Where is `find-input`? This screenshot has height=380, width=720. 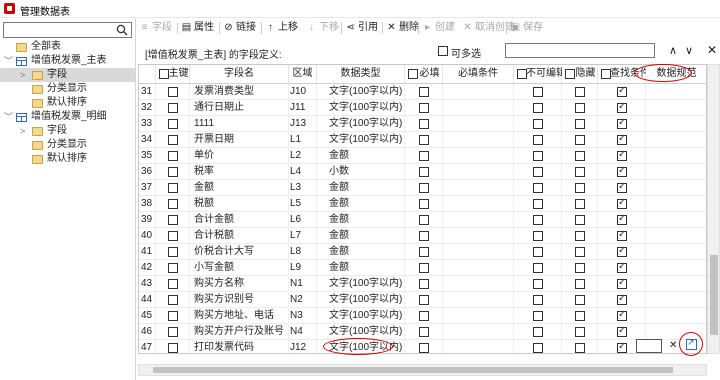
find-input is located at coordinates (580, 50).